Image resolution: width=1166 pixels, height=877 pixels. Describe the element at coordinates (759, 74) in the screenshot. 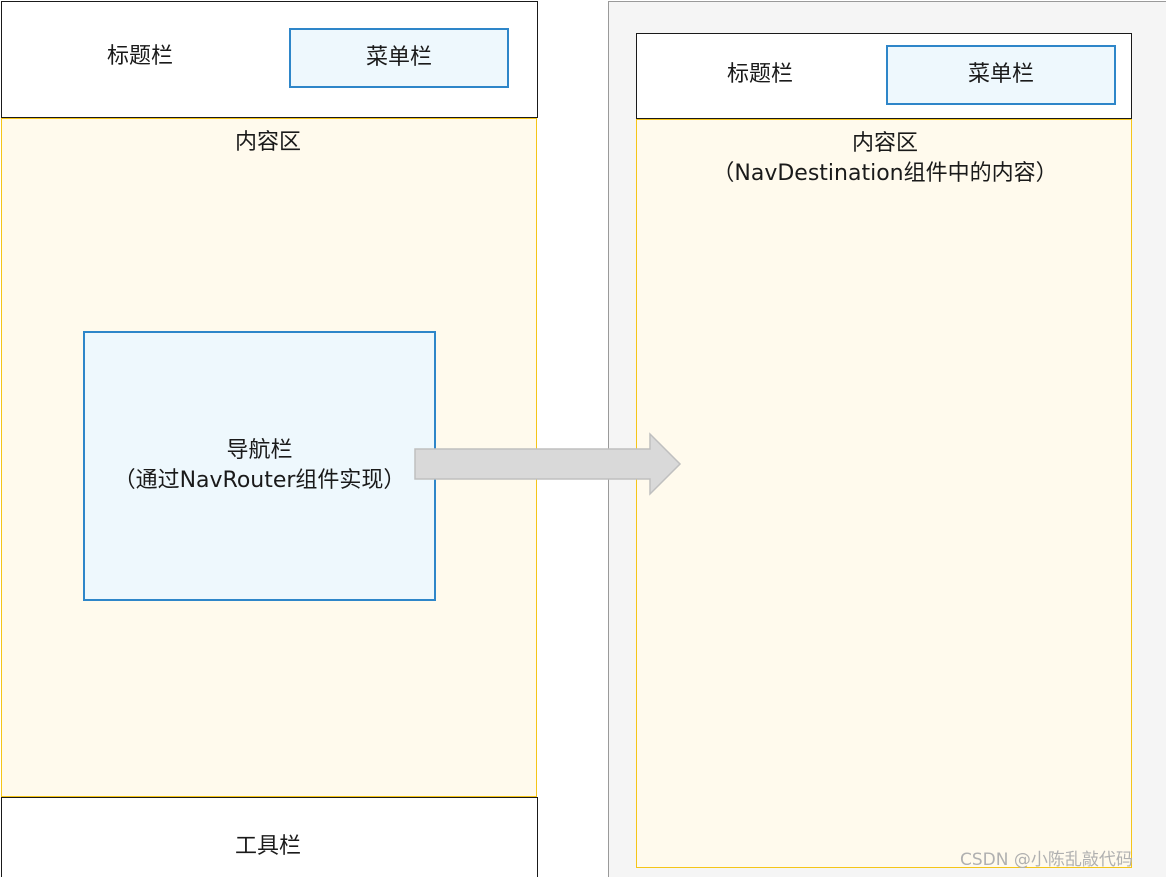

I see `right-title-bar-label: 标题栏` at that location.